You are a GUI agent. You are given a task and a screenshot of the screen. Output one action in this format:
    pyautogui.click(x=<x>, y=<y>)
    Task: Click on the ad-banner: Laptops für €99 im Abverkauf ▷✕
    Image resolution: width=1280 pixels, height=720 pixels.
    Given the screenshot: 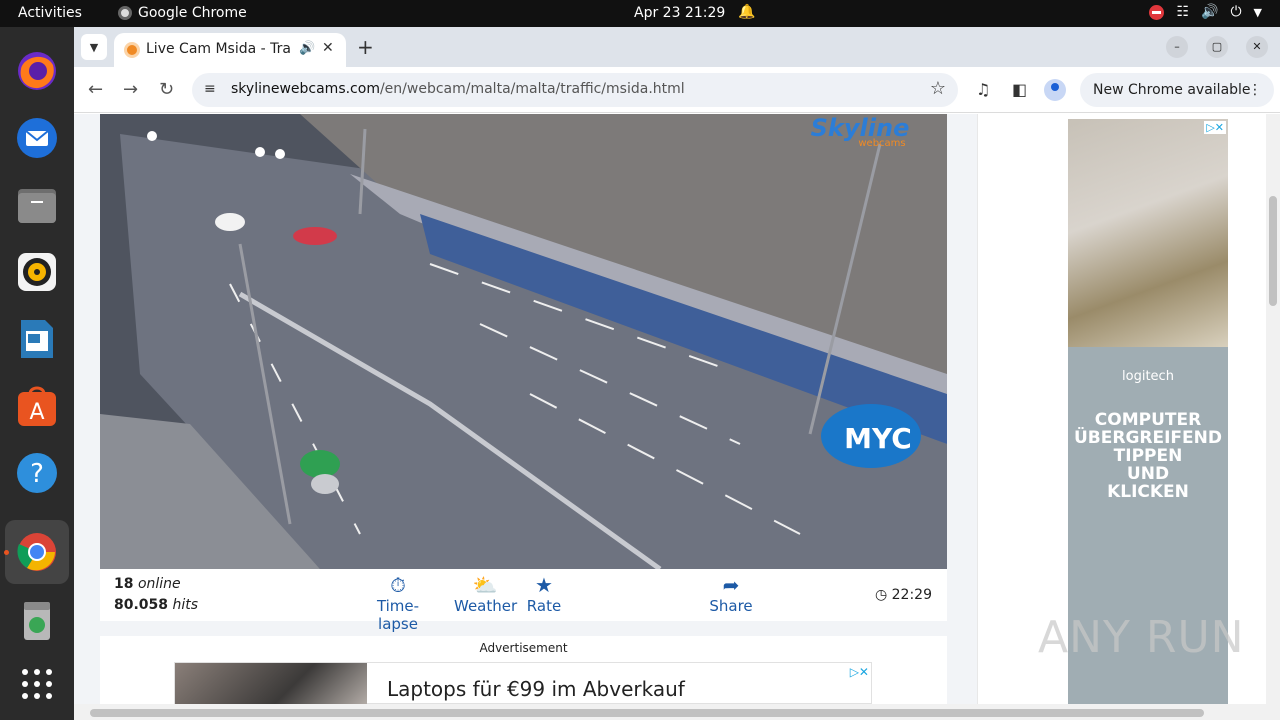 What is the action you would take?
    pyautogui.click(x=523, y=683)
    